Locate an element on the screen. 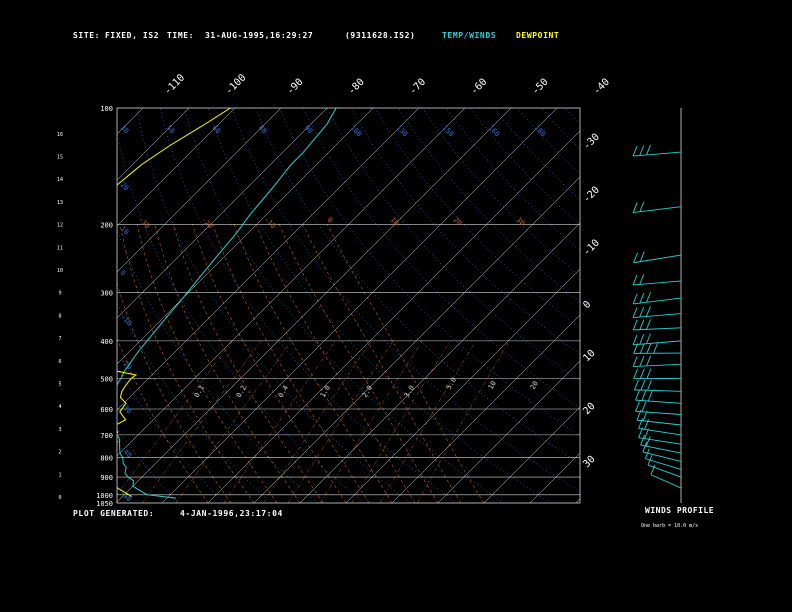 The width and height of the screenshot is (792, 612). dry-adiabat-label: 180 is located at coordinates (540, 131).